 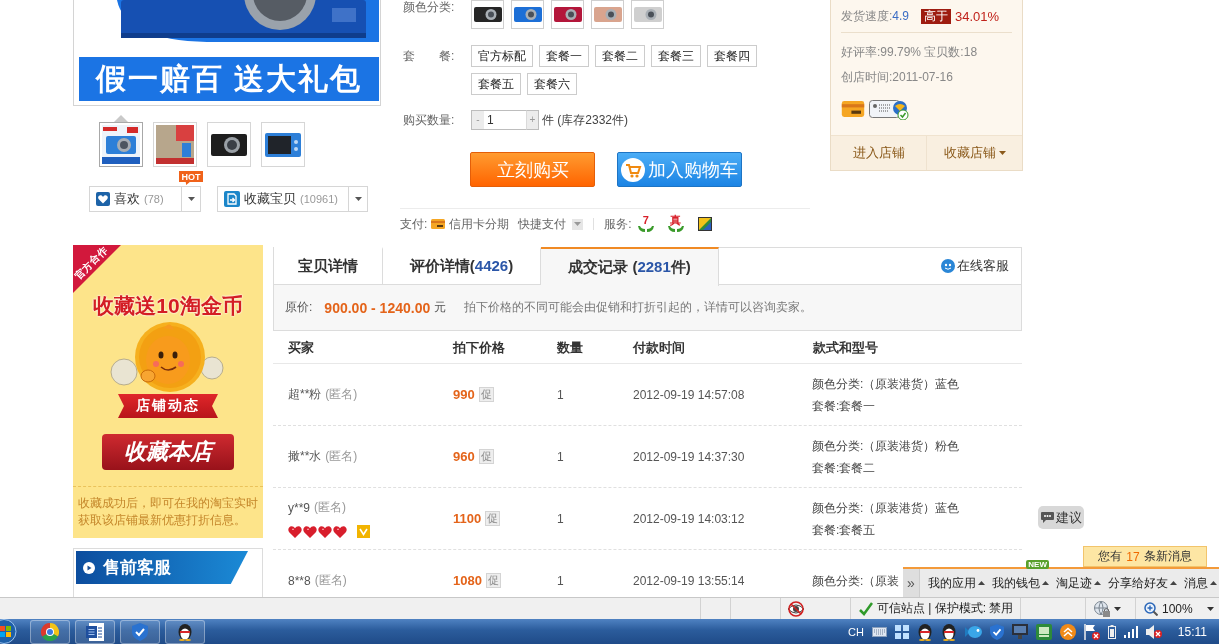 What do you see at coordinates (191, 178) in the screenshot?
I see `hot-badge: HOT` at bounding box center [191, 178].